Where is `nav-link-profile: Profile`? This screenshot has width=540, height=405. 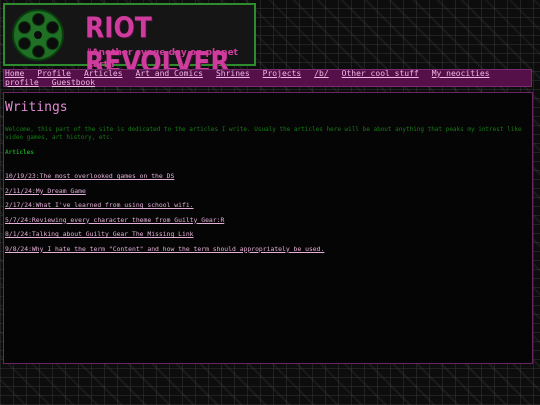
nav-link-profile: Profile is located at coordinates (54, 73).